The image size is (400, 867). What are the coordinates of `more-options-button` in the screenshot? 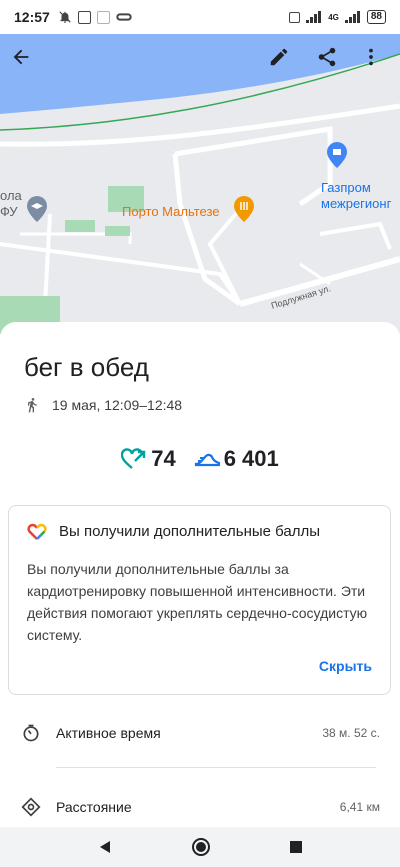 It's located at (378, 64).